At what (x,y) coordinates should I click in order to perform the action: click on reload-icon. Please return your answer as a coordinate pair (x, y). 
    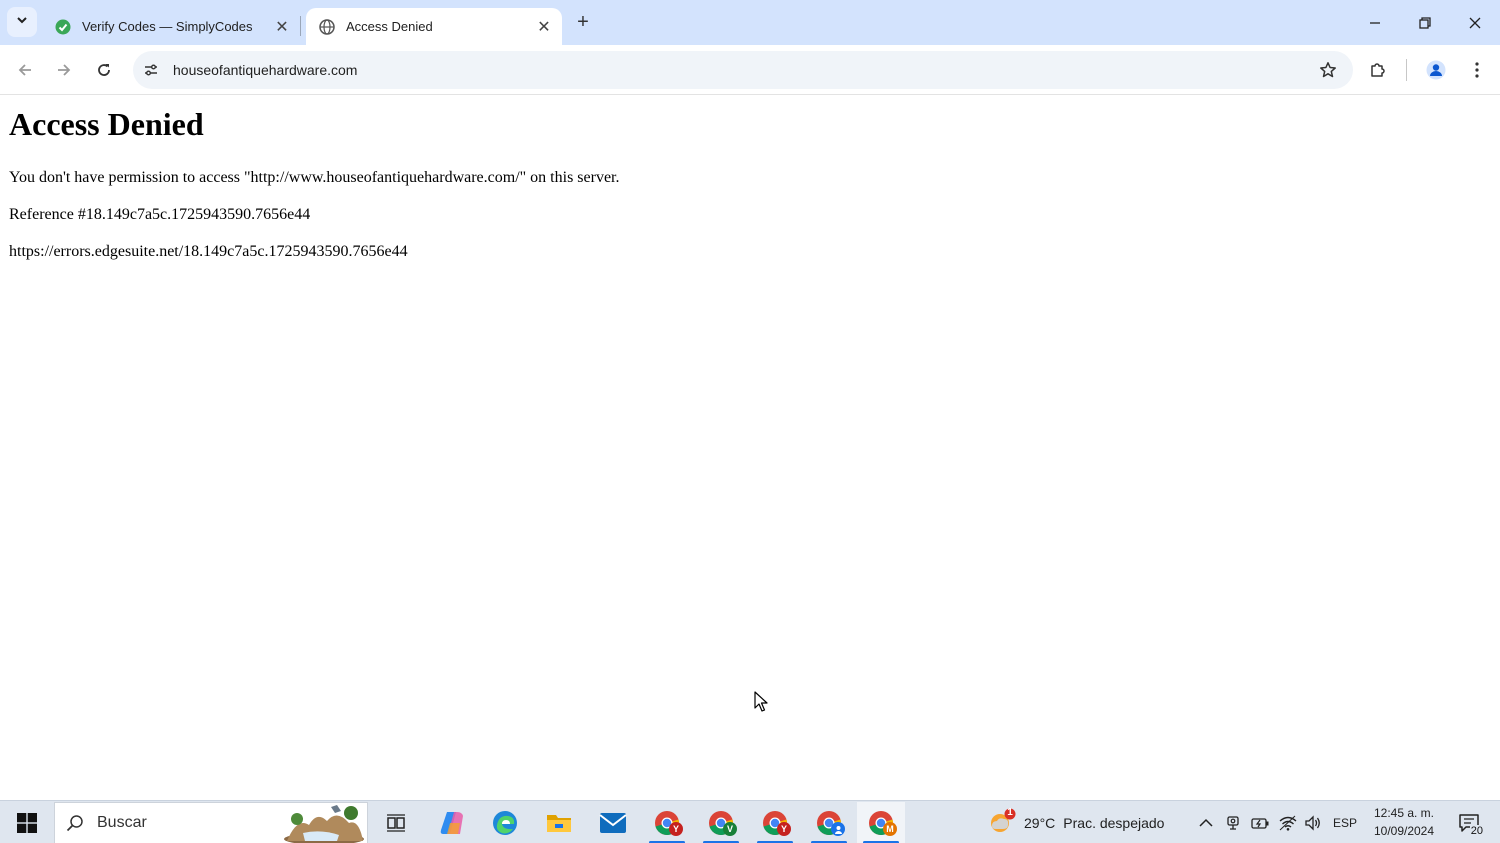
    Looking at the image, I should click on (104, 70).